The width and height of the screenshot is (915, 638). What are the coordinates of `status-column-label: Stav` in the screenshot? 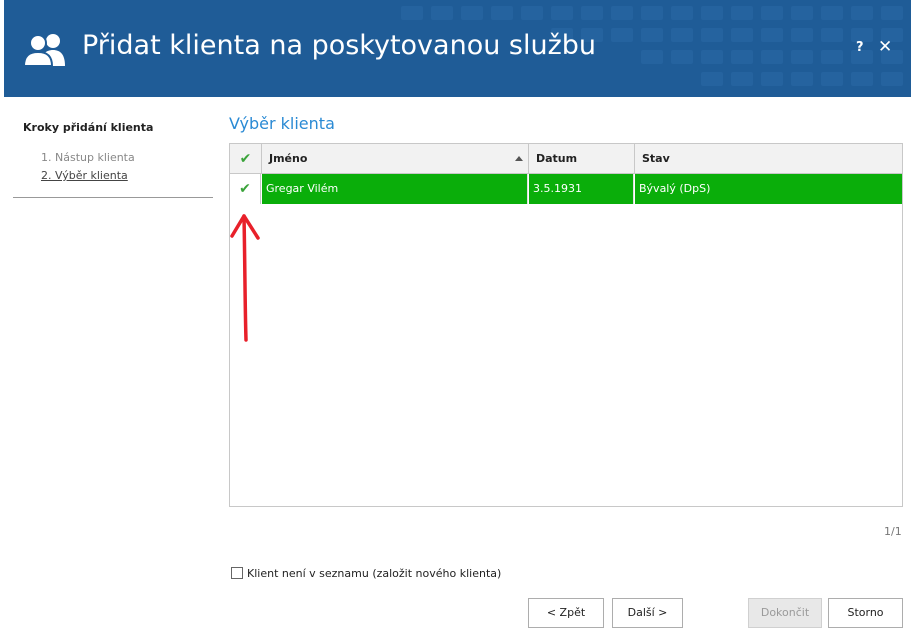 It's located at (656, 158).